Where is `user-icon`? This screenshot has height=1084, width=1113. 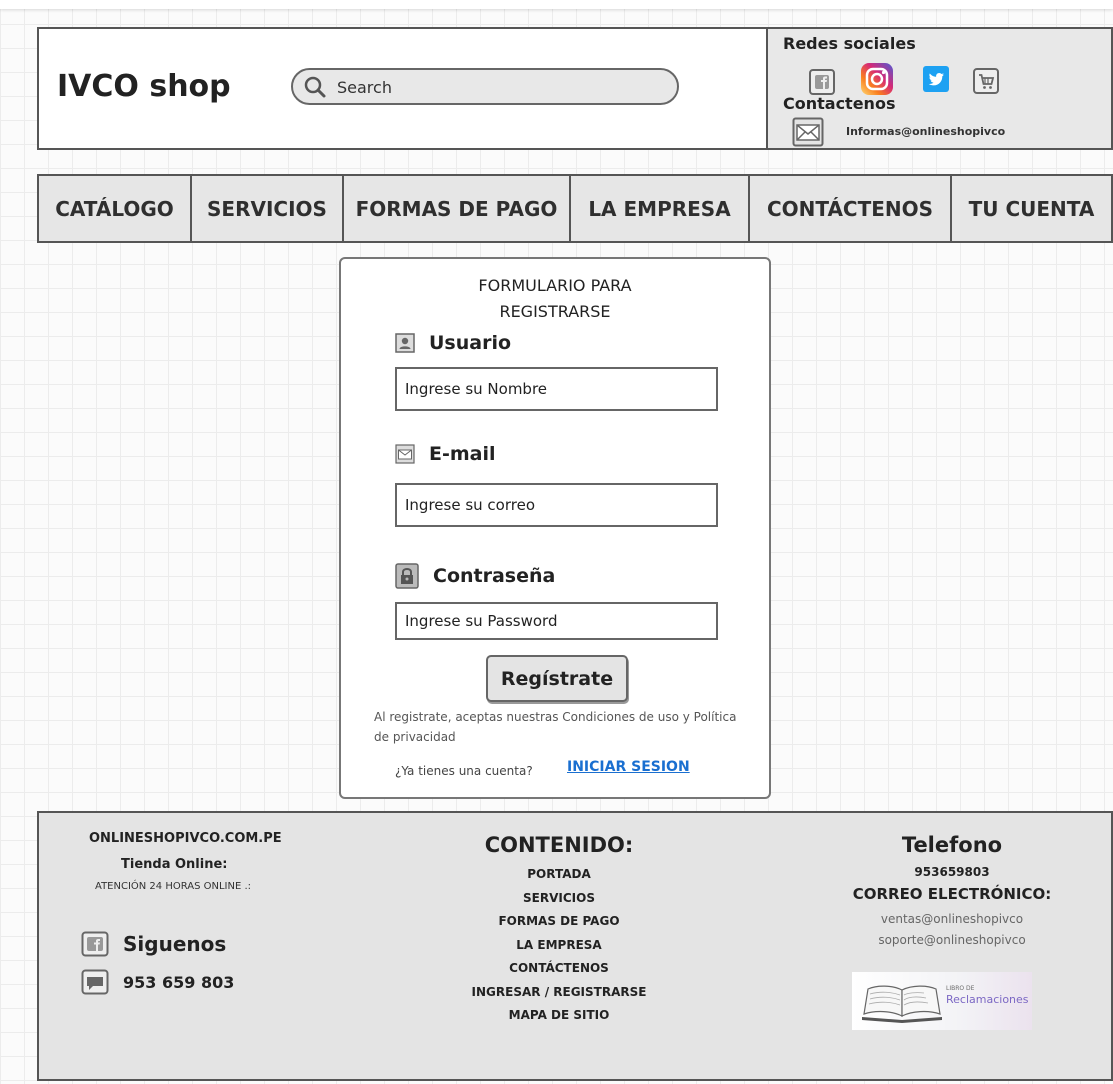
user-icon is located at coordinates (405, 343).